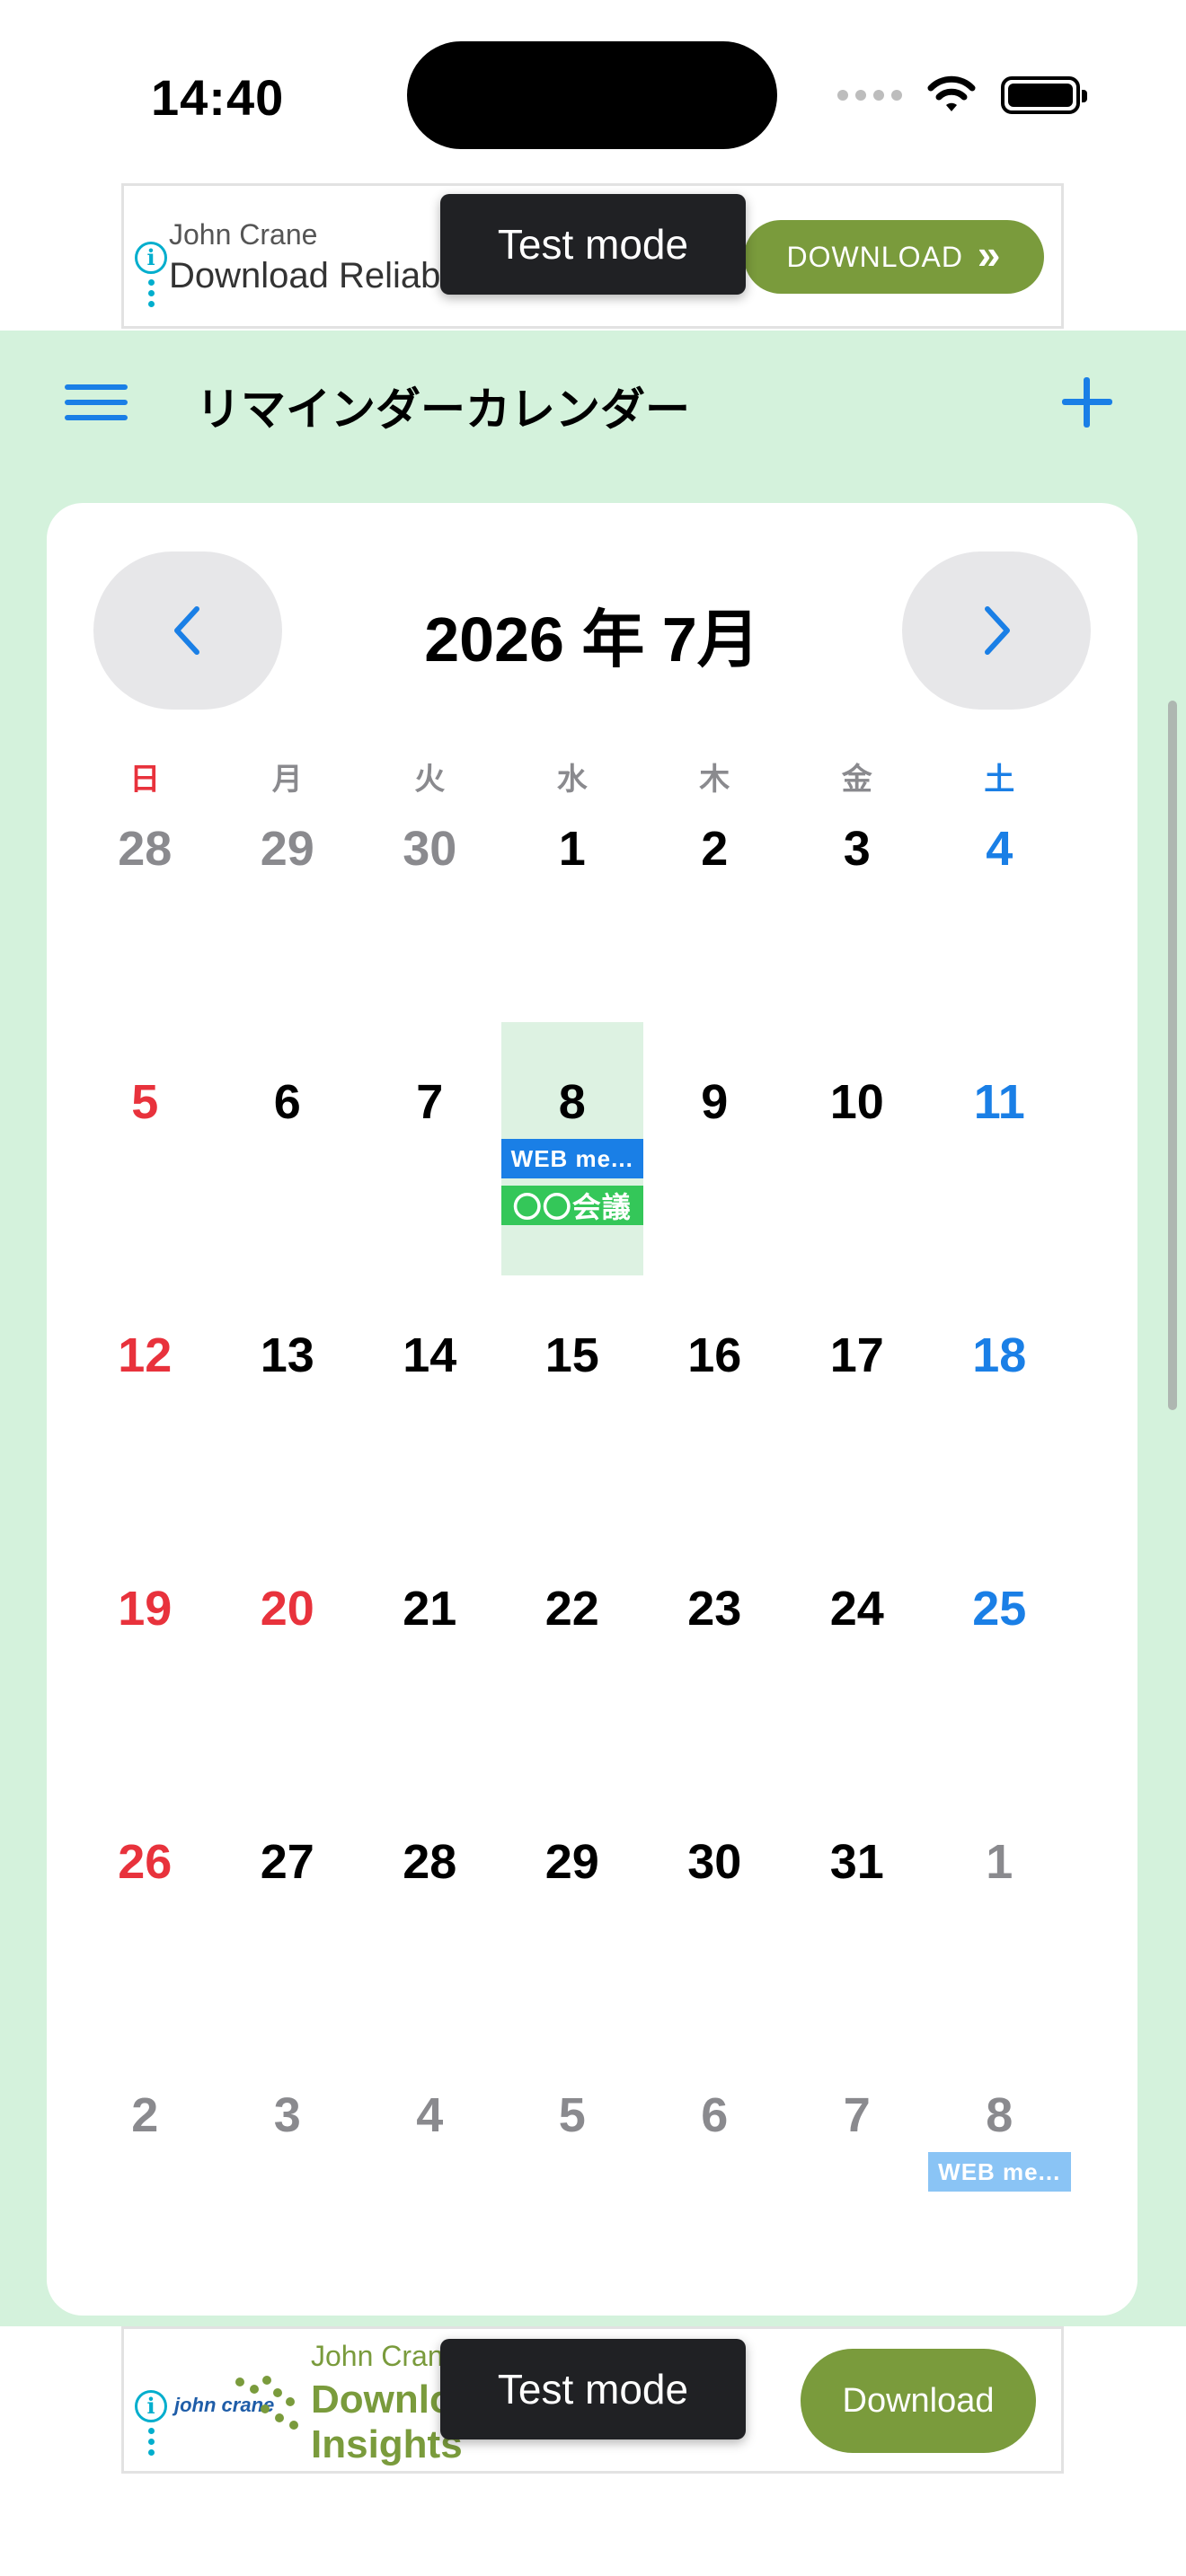 Image resolution: width=1186 pixels, height=2576 pixels. What do you see at coordinates (714, 1402) in the screenshot?
I see `calendar-day: 16` at bounding box center [714, 1402].